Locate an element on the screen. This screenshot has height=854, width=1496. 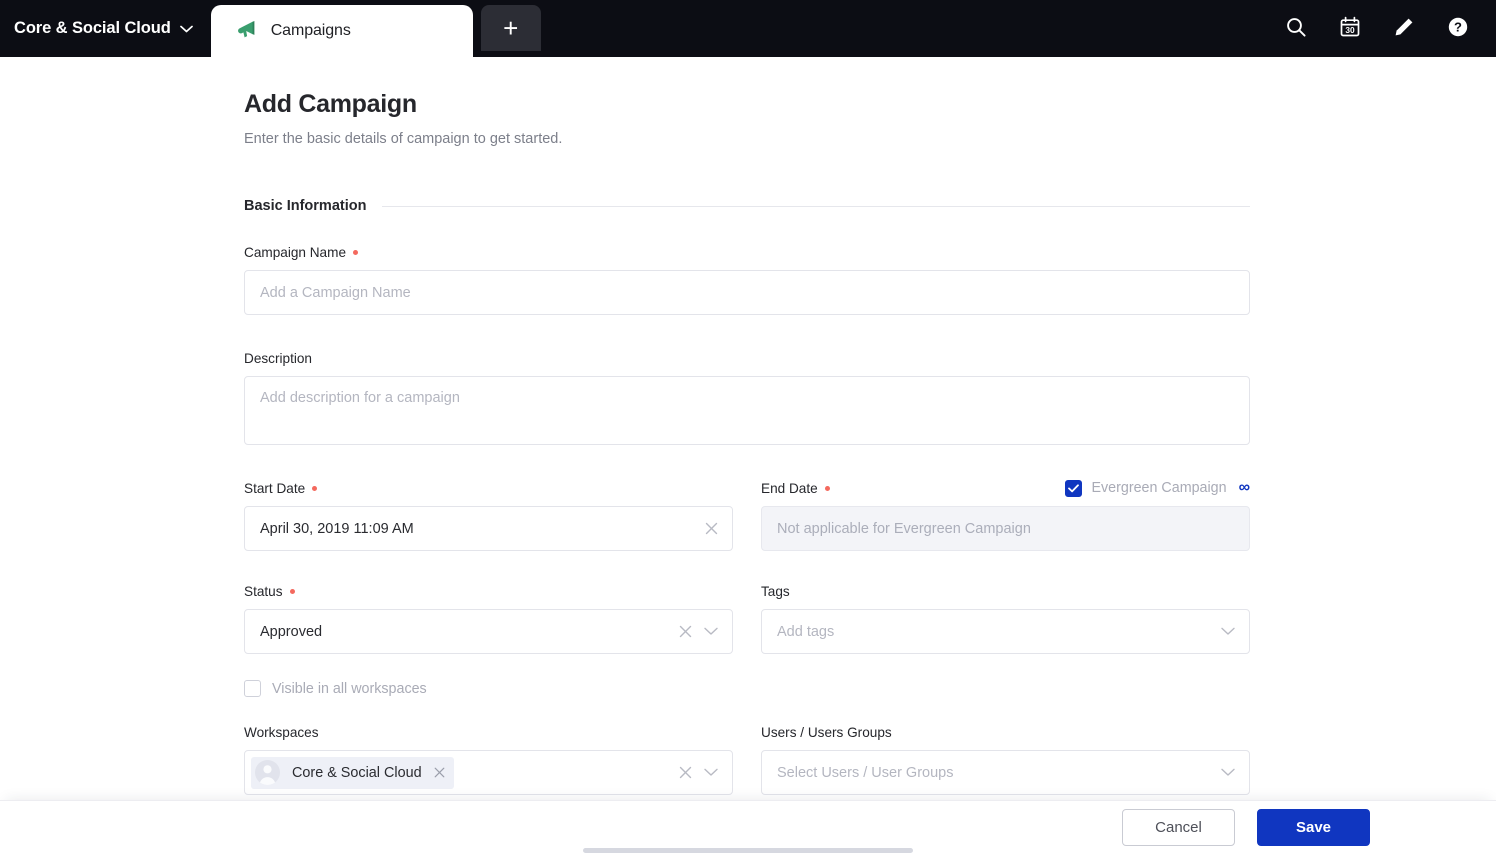
label-text: End Date is located at coordinates (789, 488).